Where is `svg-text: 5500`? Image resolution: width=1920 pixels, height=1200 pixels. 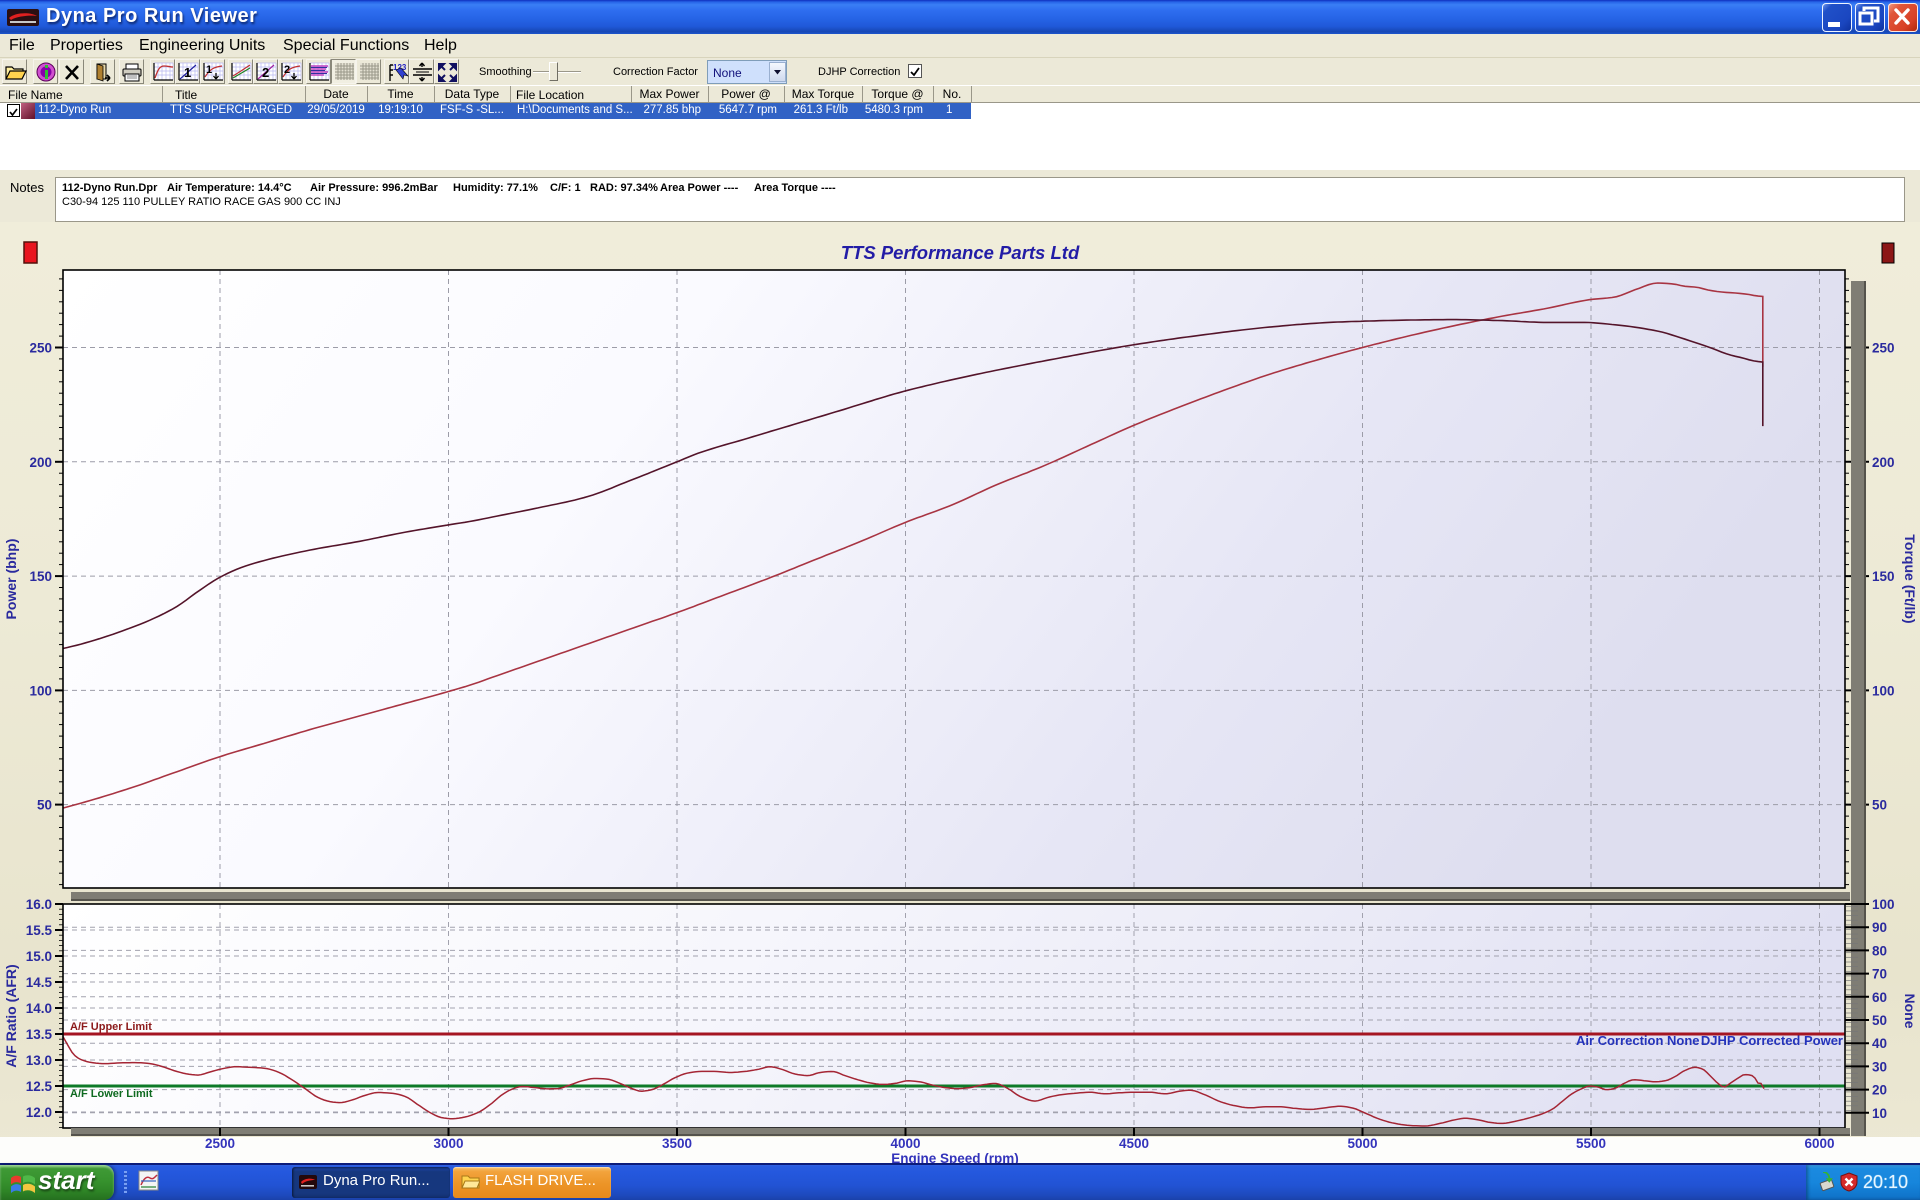 svg-text: 5500 is located at coordinates (1591, 1143).